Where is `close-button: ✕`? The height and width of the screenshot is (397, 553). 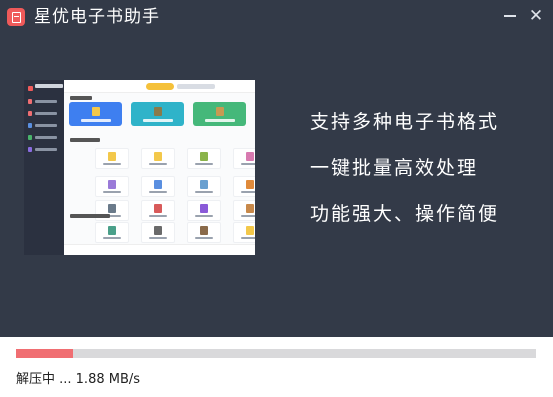
close-button: ✕ is located at coordinates (536, 16).